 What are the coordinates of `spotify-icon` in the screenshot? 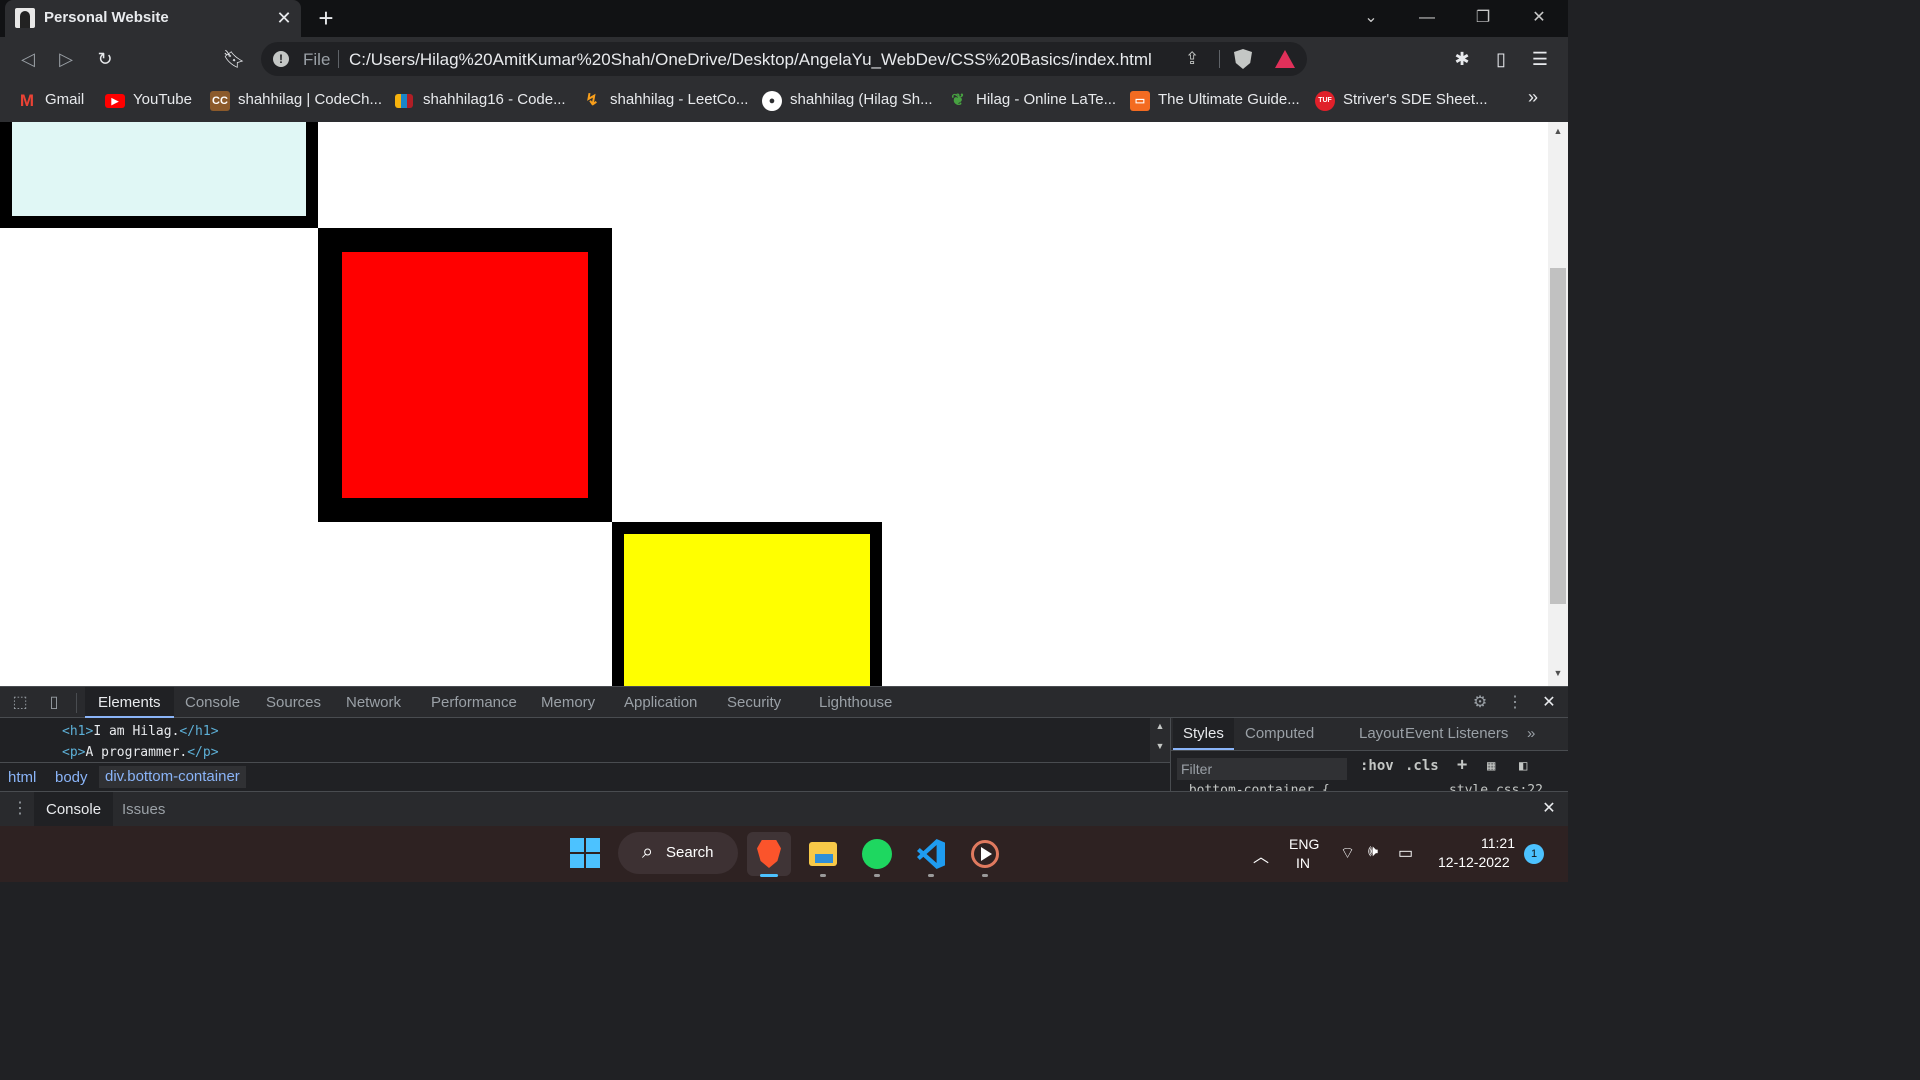 It's located at (877, 854).